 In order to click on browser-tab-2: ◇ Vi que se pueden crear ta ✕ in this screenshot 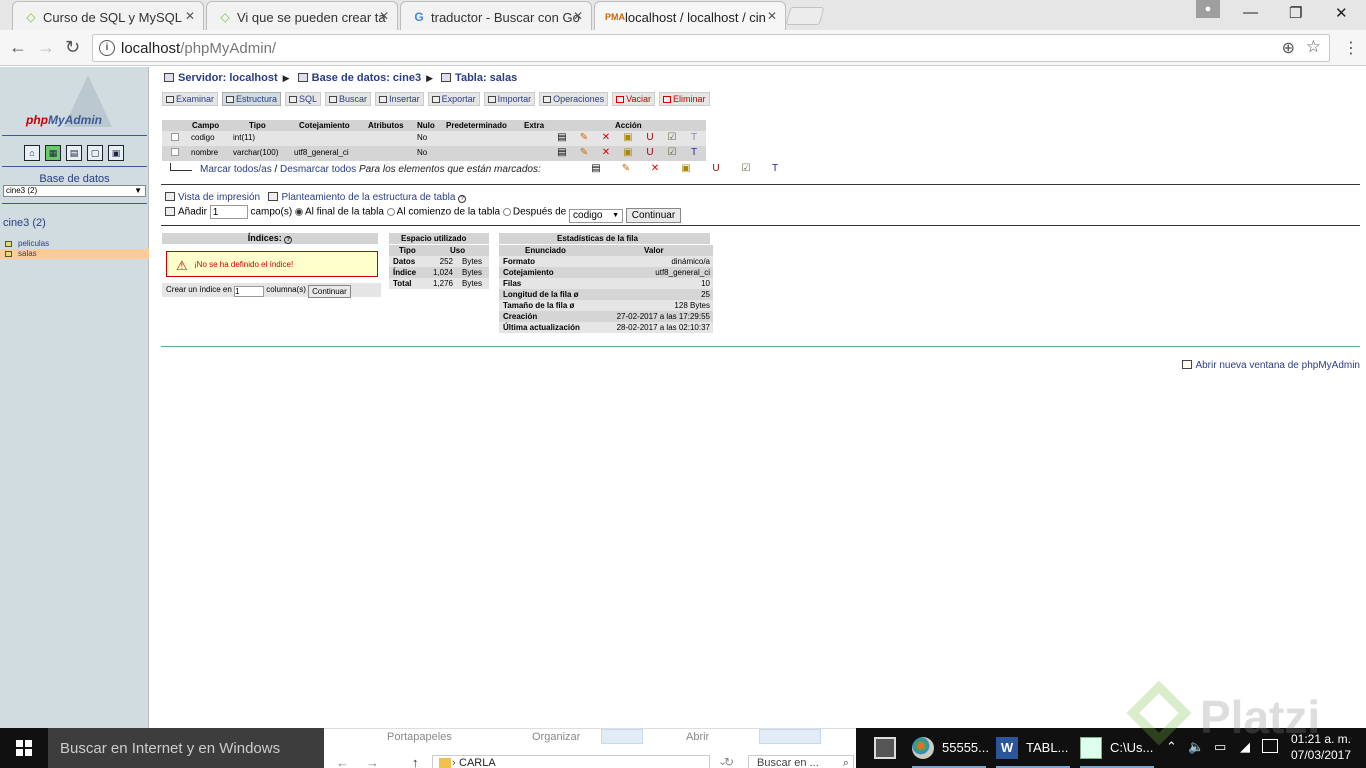, I will do `click(302, 15)`.